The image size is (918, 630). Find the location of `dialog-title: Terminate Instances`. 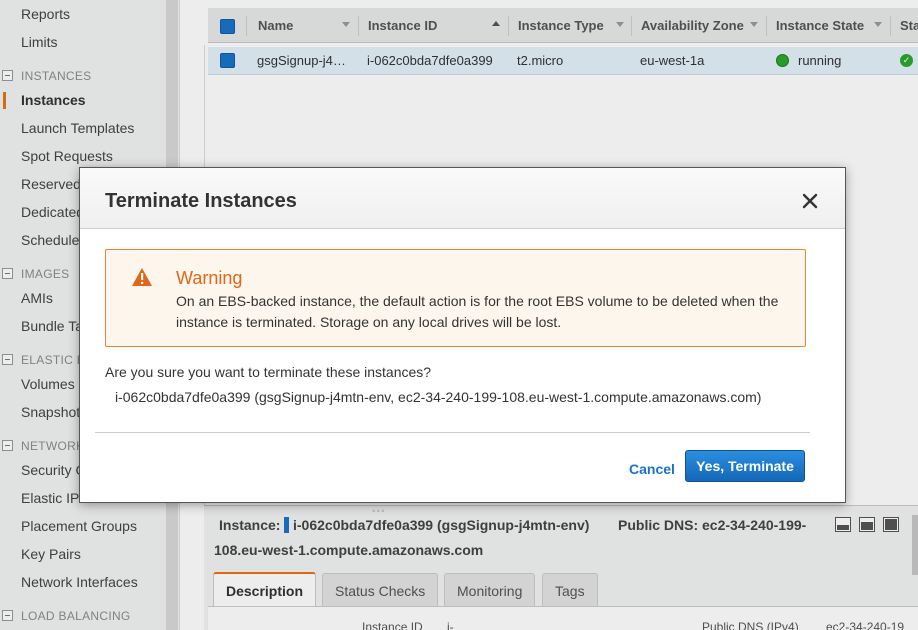

dialog-title: Terminate Instances is located at coordinates (201, 201).